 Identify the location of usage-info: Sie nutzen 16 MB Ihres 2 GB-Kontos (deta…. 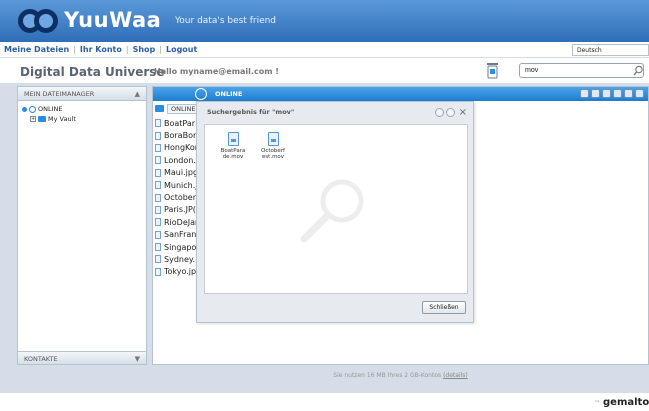
(324, 375).